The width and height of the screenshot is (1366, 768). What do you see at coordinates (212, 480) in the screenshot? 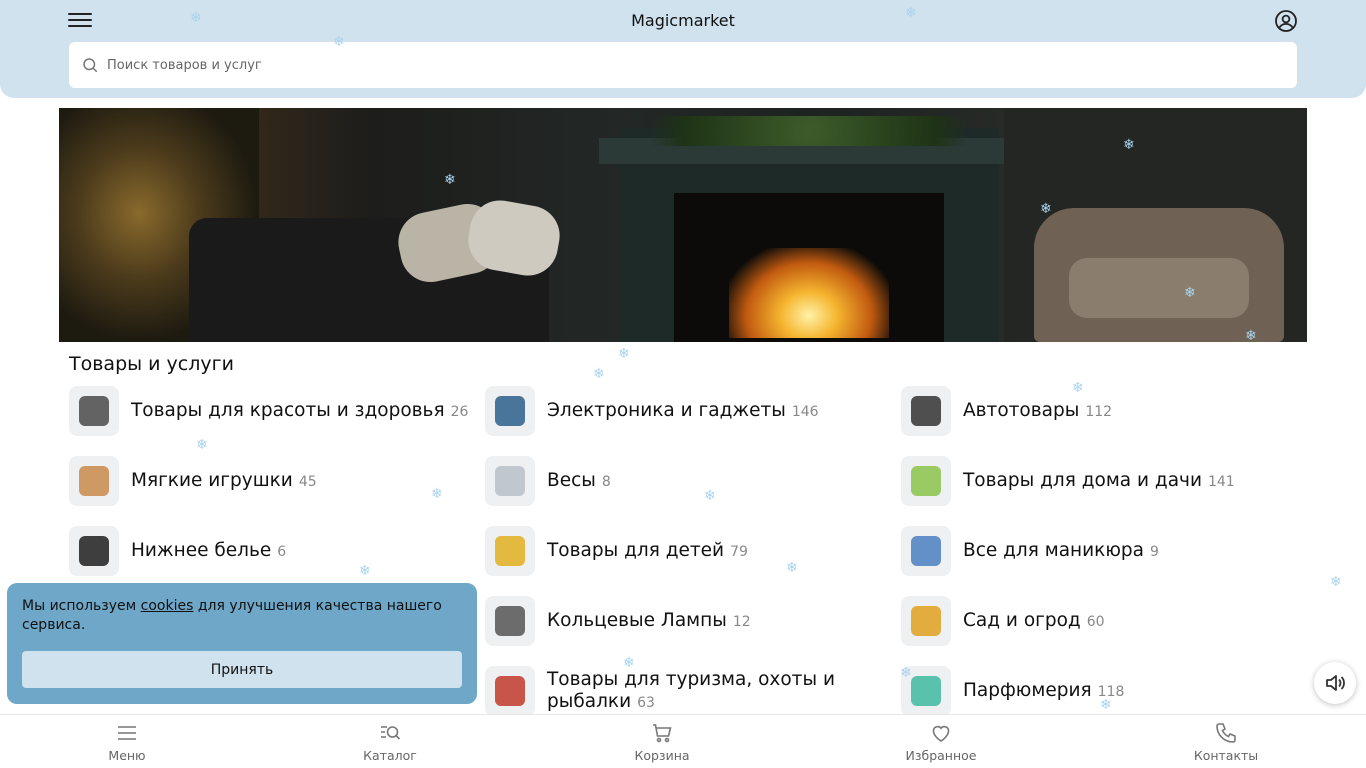
I see `category-label: Мягкие игрушки` at bounding box center [212, 480].